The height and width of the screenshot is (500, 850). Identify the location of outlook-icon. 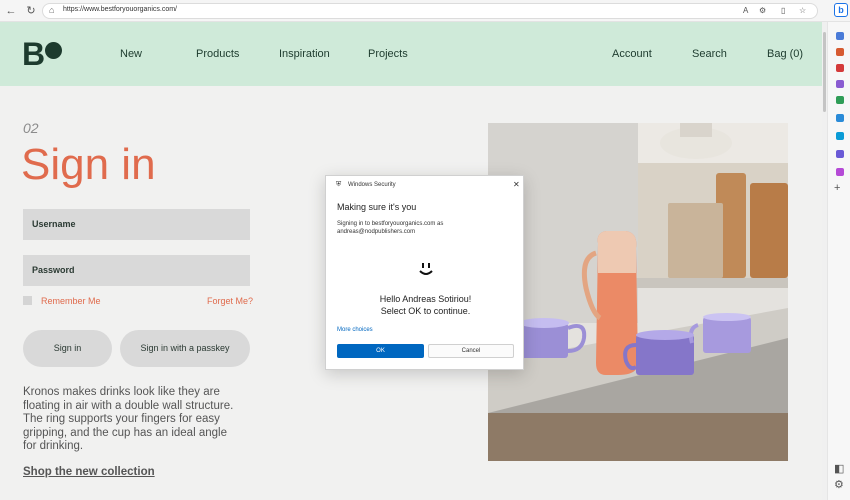
(840, 118).